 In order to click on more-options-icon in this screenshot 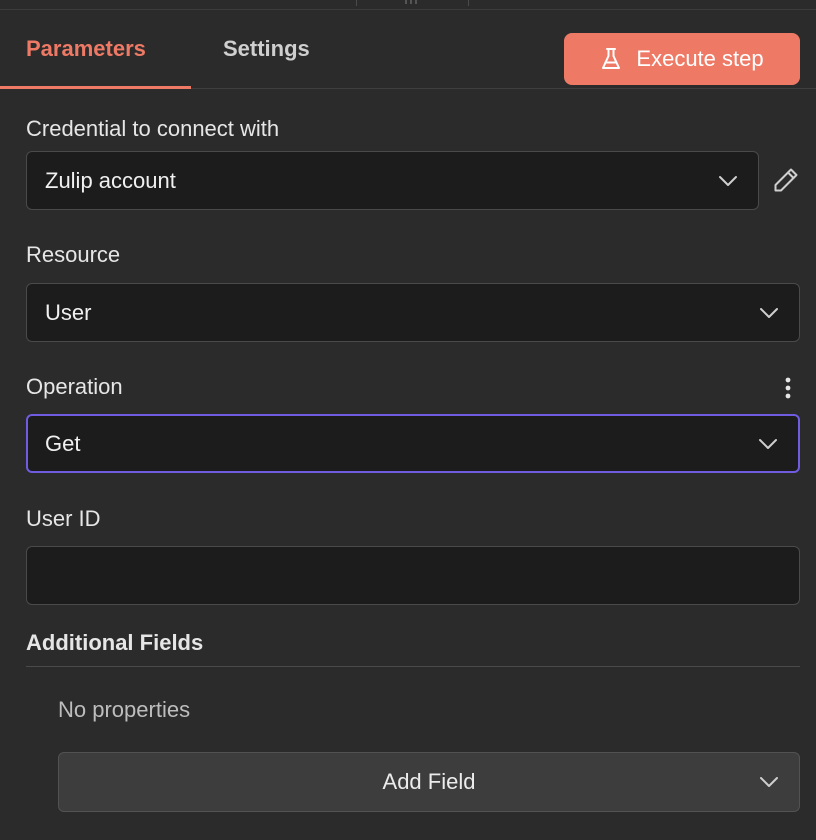, I will do `click(788, 388)`.